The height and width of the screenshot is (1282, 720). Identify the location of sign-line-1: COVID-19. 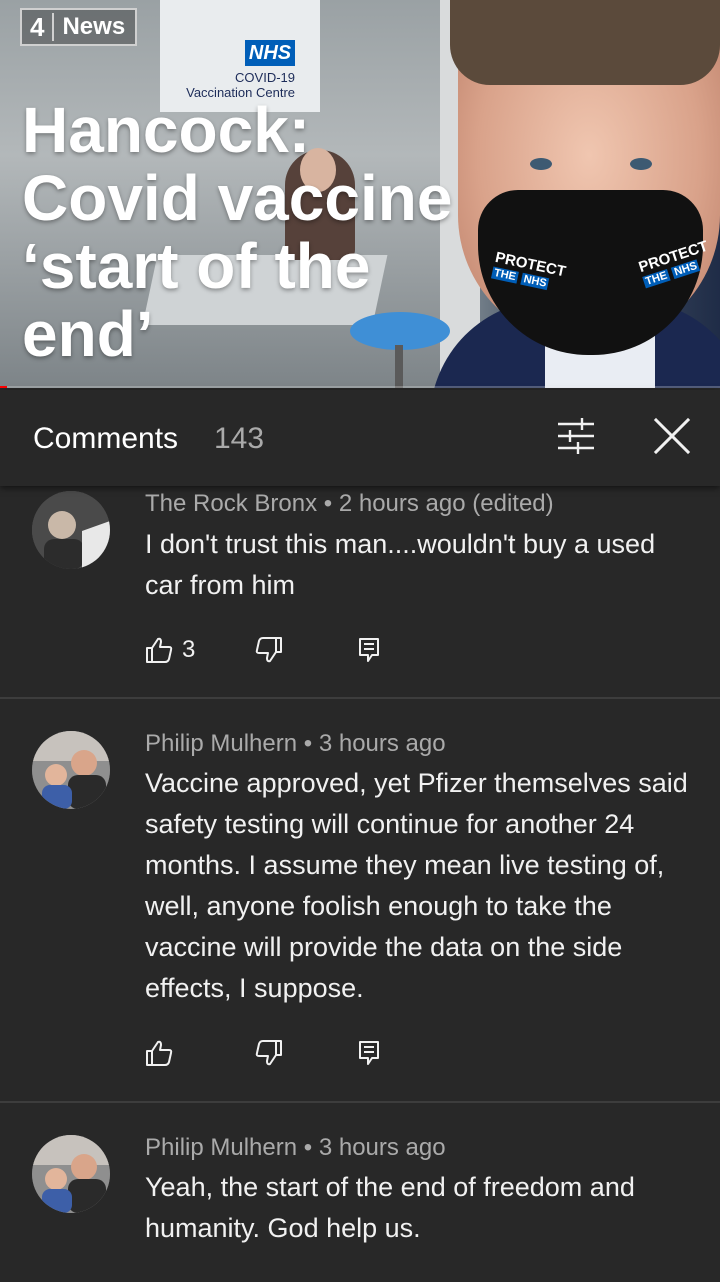
(265, 77).